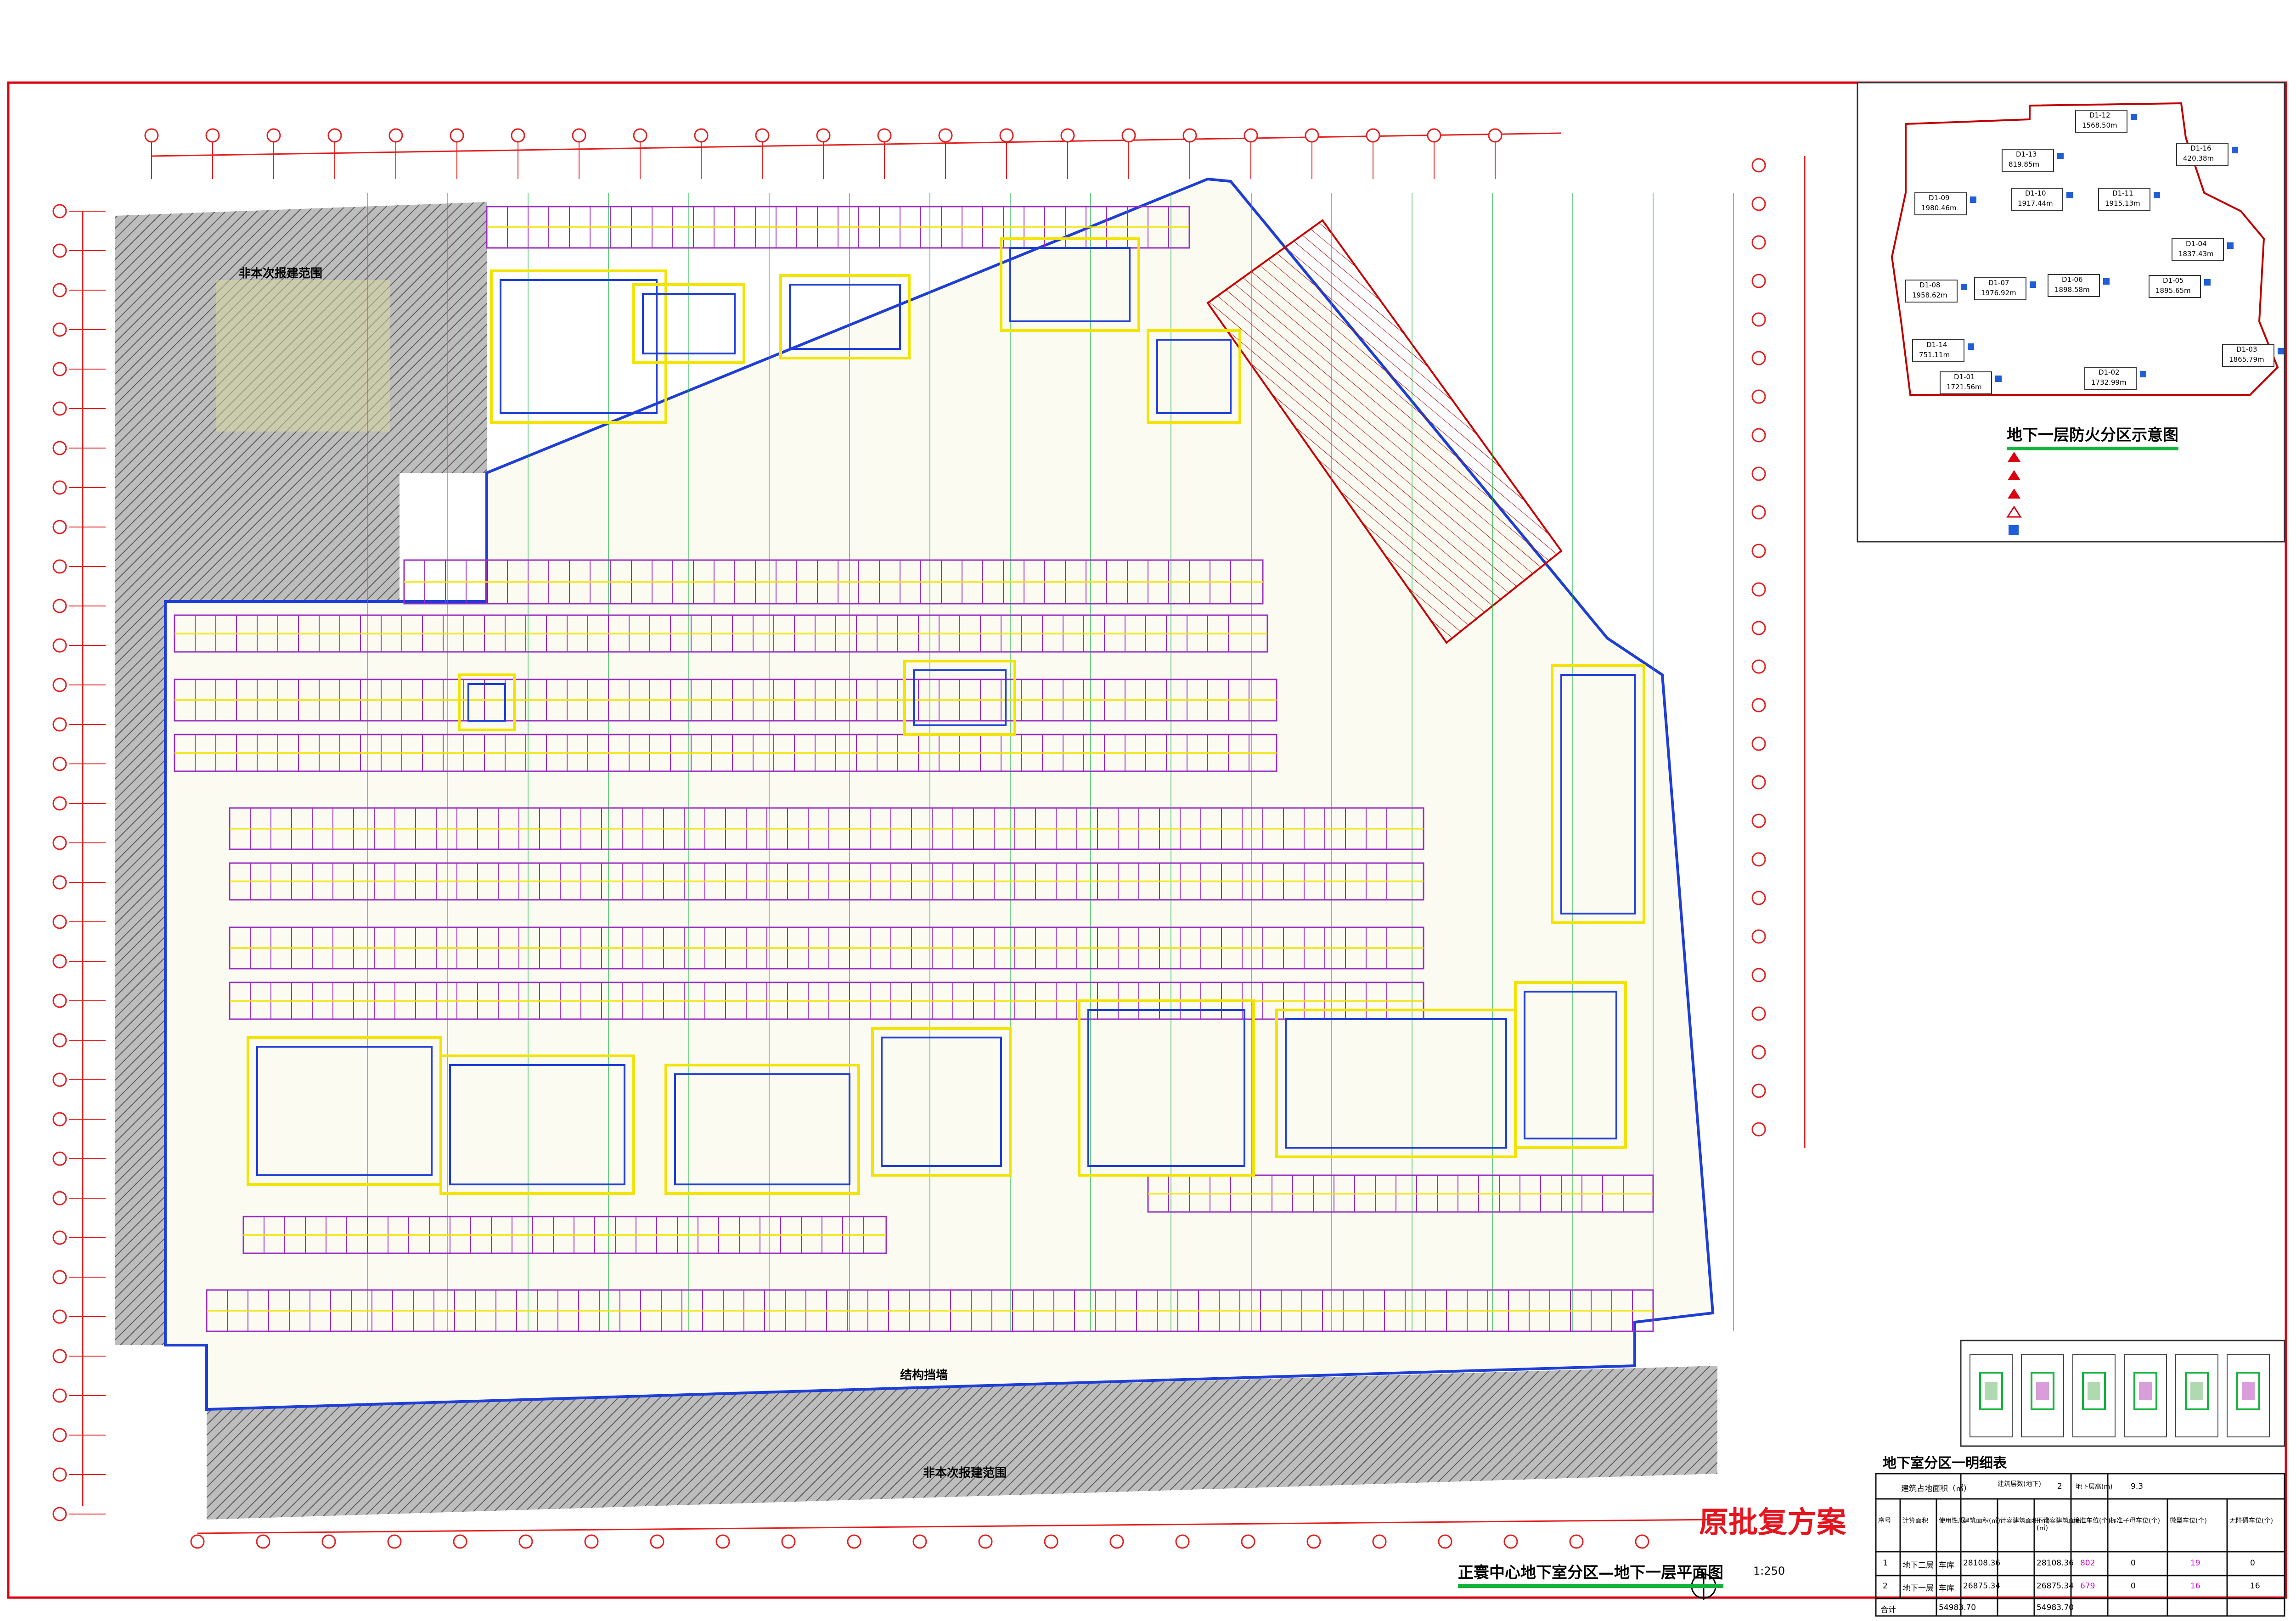  Describe the element at coordinates (924, 1375) in the screenshot. I see `structure-wall-label: 结构挡墙` at that location.